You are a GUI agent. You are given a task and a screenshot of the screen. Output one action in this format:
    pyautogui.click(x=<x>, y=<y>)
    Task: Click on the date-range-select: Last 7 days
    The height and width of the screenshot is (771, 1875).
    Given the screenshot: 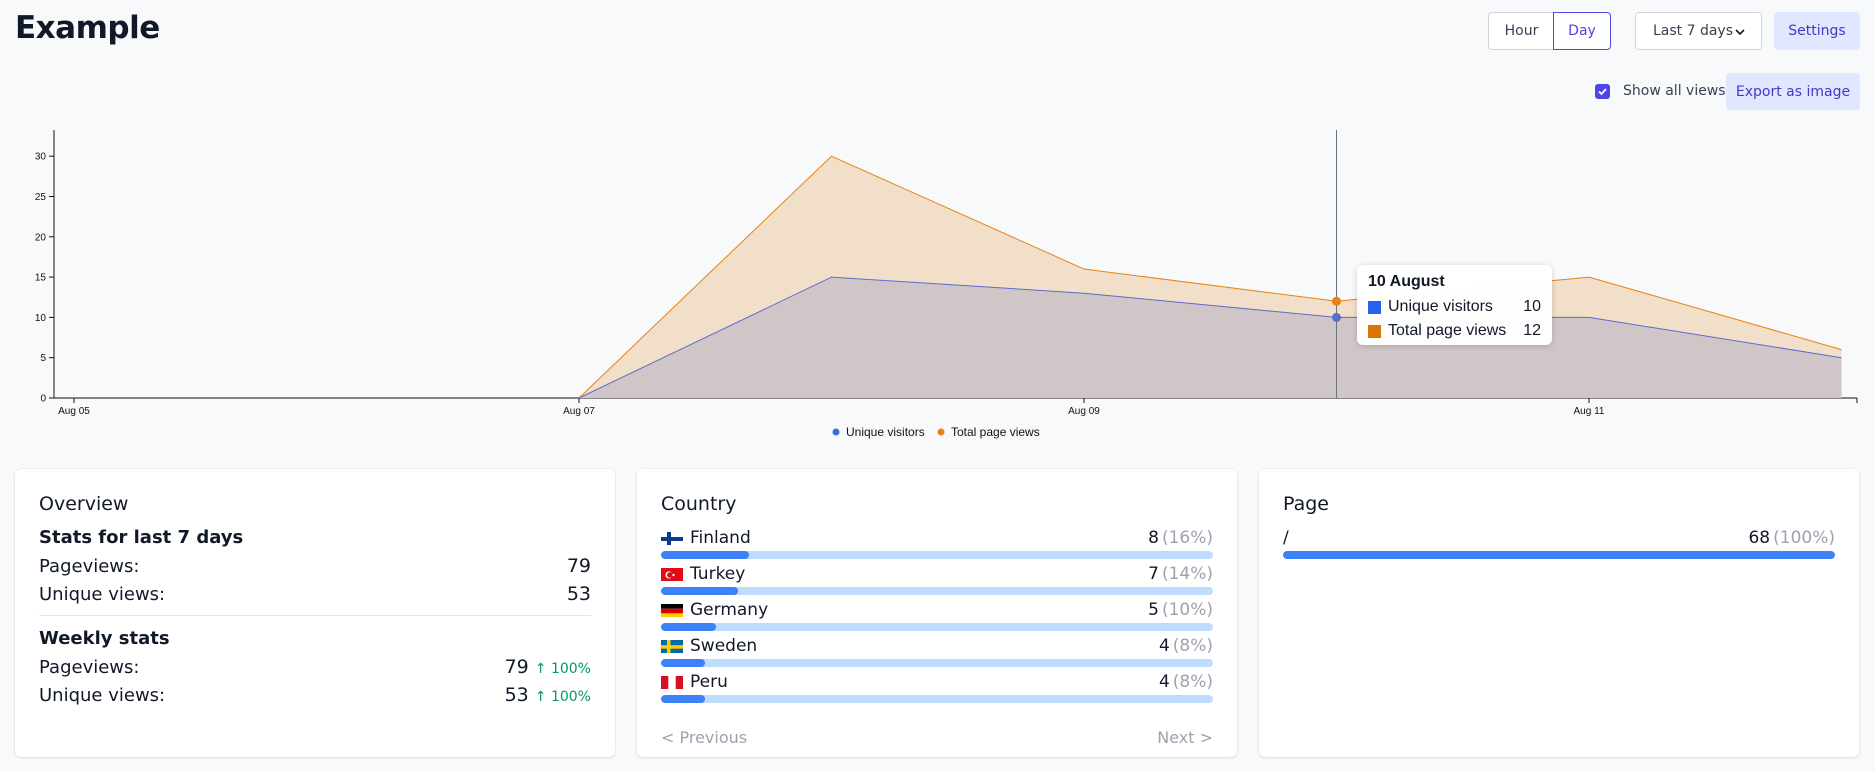 What is the action you would take?
    pyautogui.click(x=1698, y=31)
    